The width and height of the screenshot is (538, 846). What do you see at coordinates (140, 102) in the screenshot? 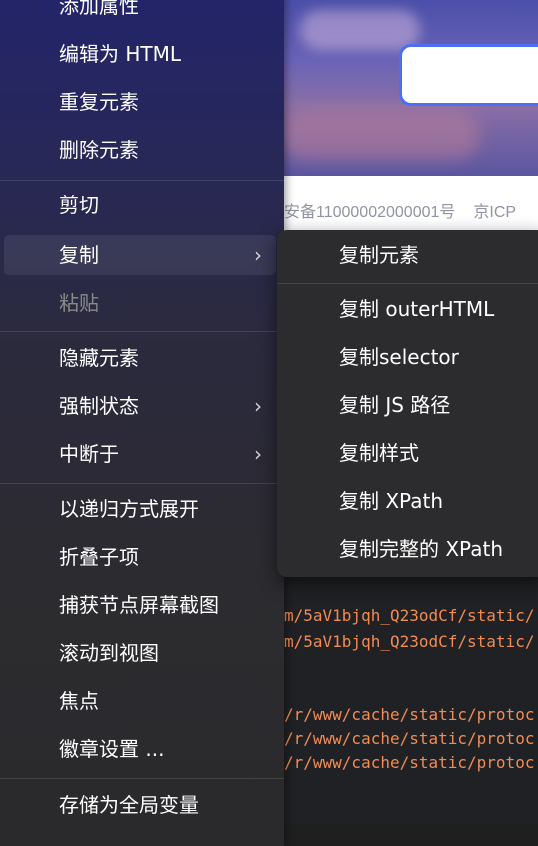
I see `menu-item-duplicate-element: 重复元素` at bounding box center [140, 102].